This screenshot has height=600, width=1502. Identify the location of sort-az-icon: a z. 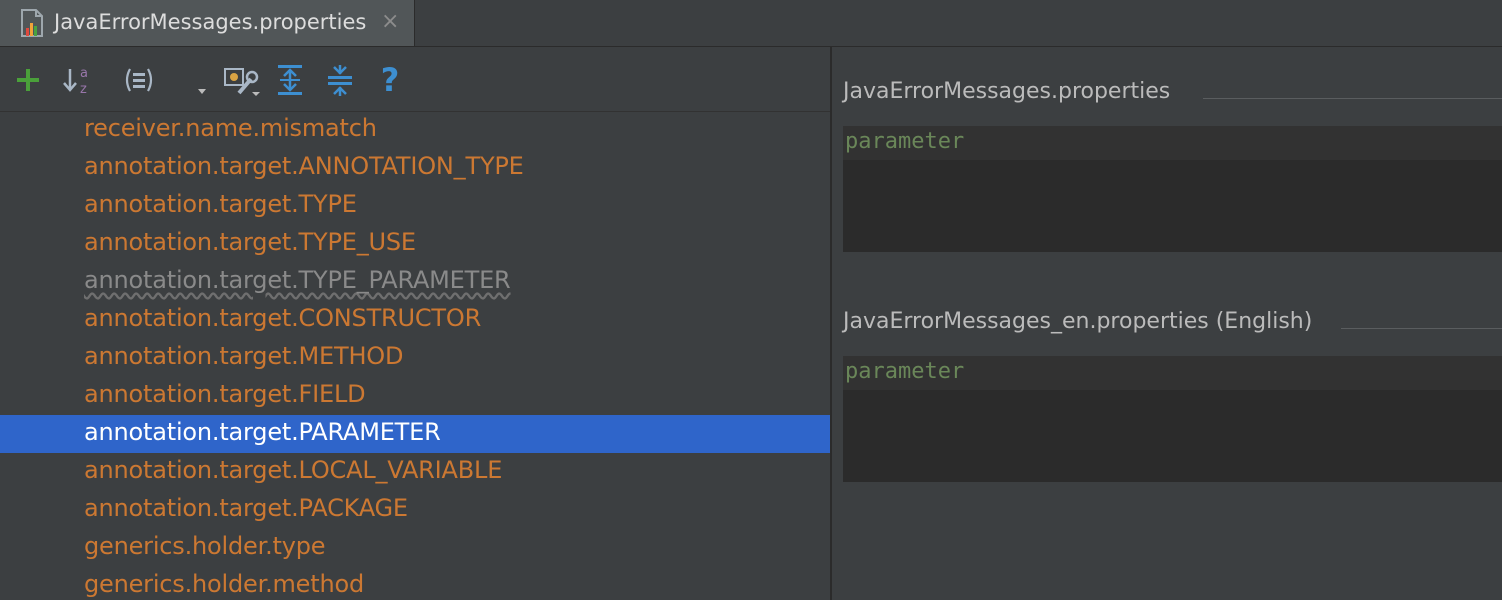
(75, 81).